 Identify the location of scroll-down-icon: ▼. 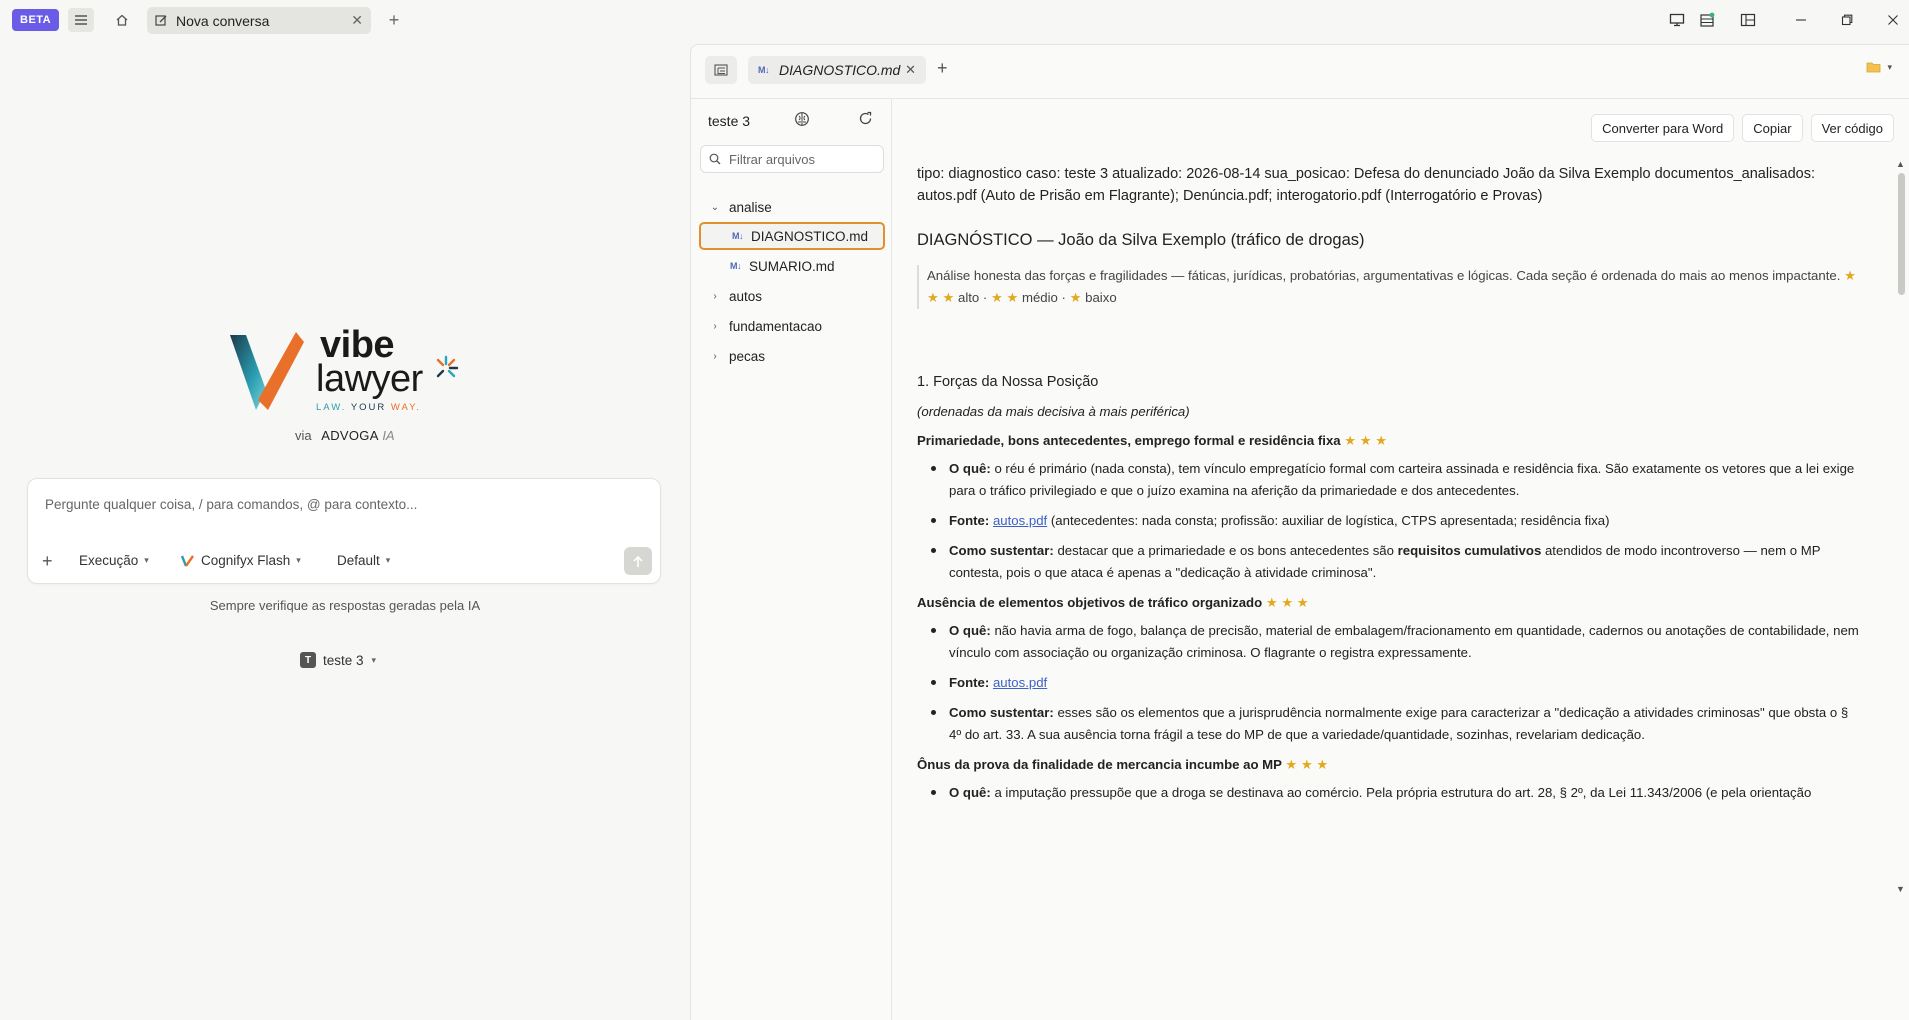
(1900, 889).